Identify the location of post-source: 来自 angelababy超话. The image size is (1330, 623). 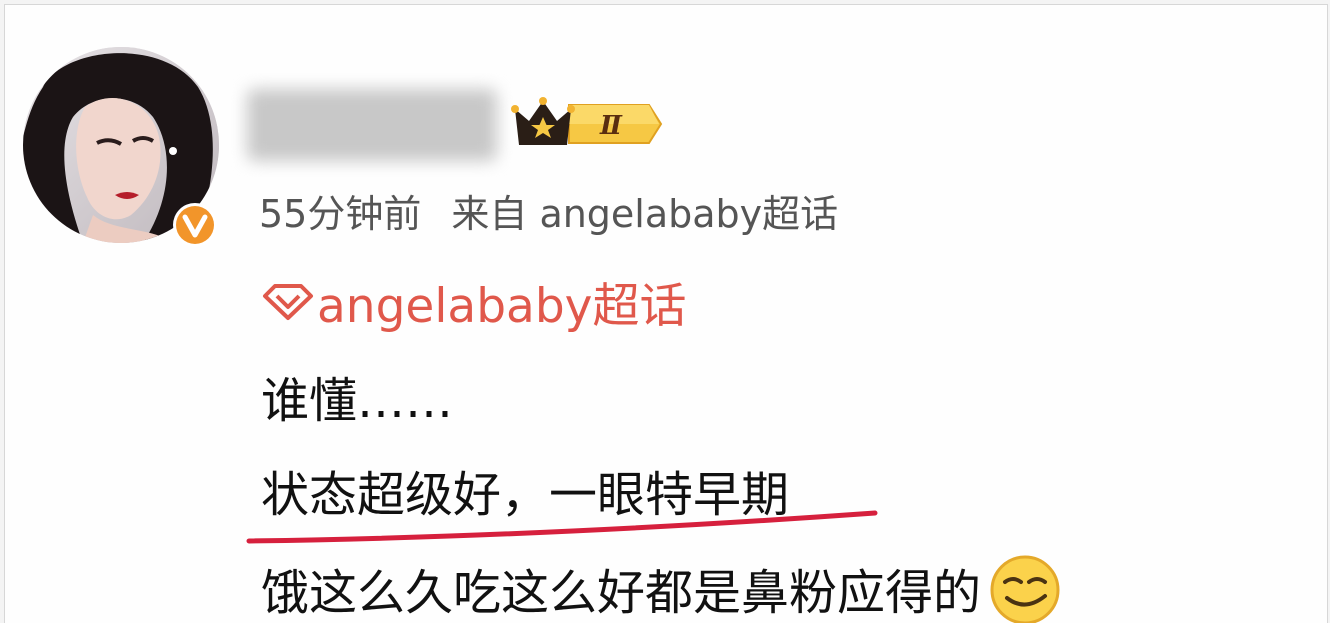
(644, 214).